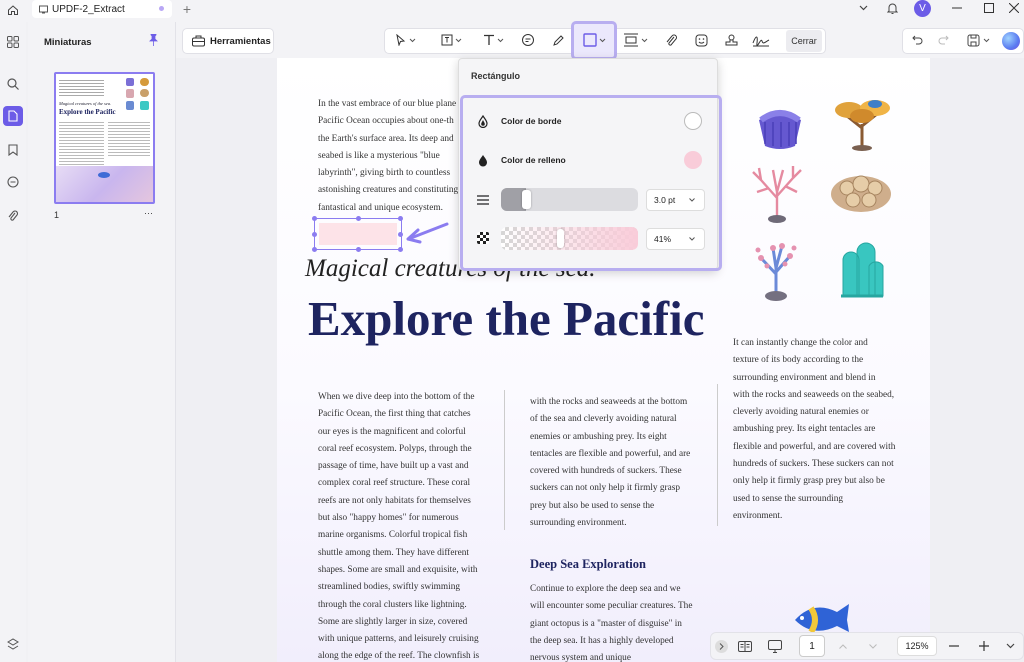 The width and height of the screenshot is (1024, 662). What do you see at coordinates (788, 498) in the screenshot?
I see `text-line: used to sense the surrounding` at bounding box center [788, 498].